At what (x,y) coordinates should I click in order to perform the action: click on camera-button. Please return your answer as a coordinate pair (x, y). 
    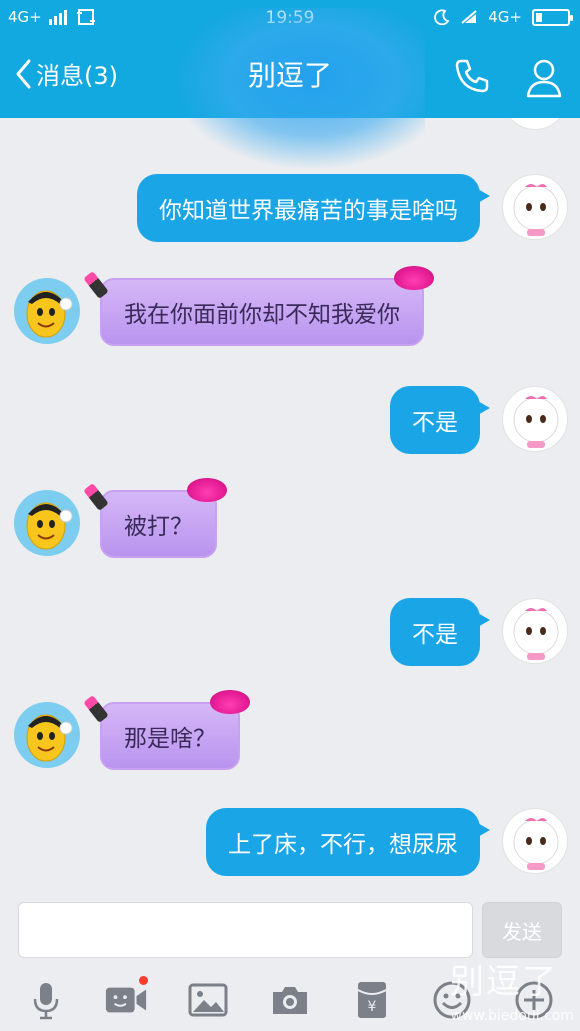
    Looking at the image, I should click on (290, 1000).